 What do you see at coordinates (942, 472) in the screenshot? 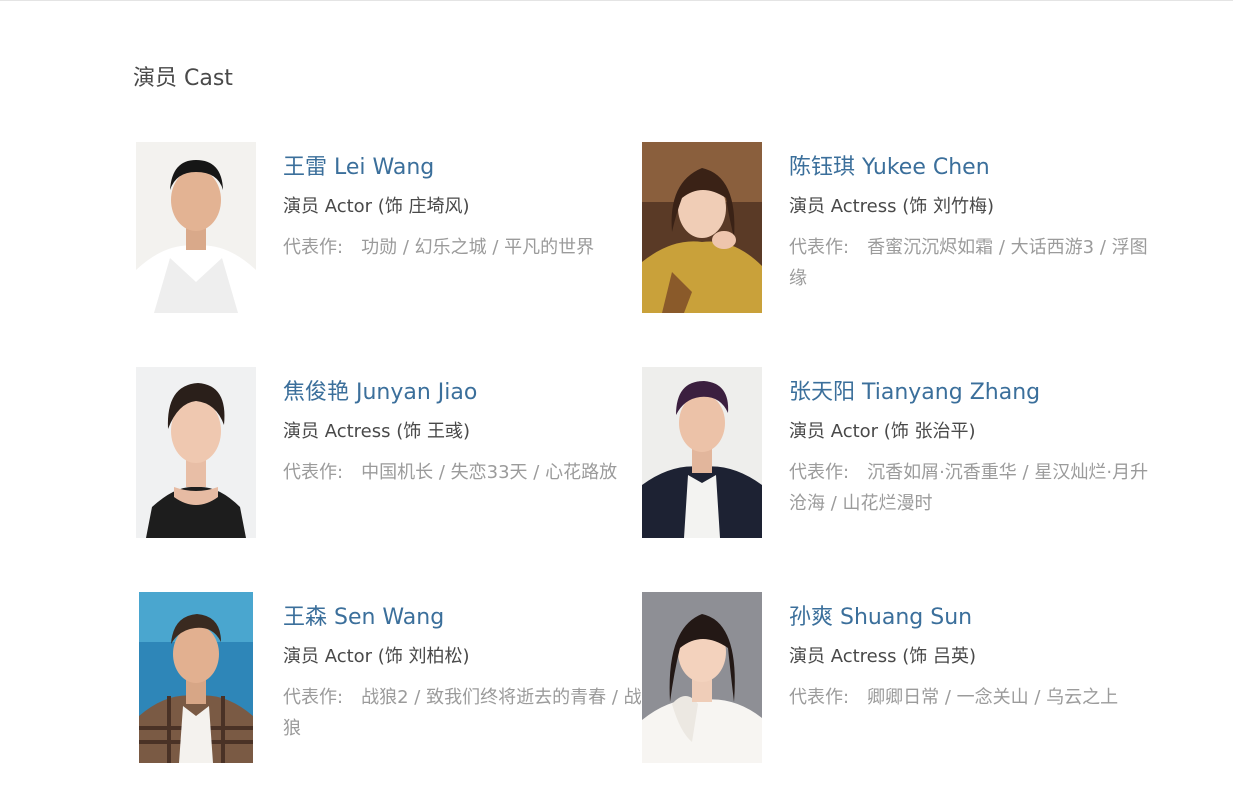
I see `work-link: 沉香如屑·沉香重华` at bounding box center [942, 472].